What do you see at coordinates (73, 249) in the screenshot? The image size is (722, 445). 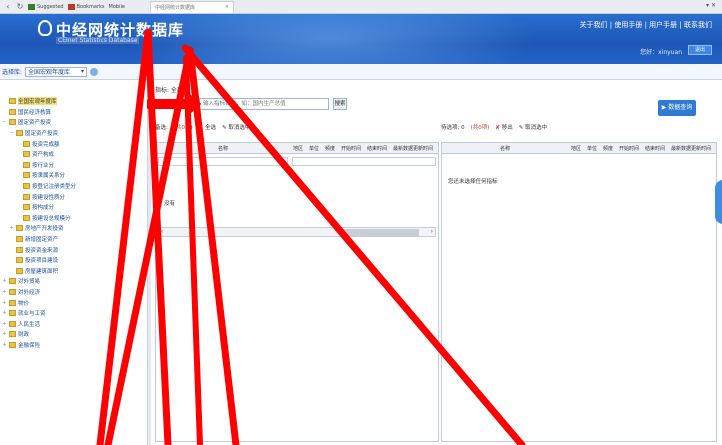 I see `tree-item: 投资资金来源` at bounding box center [73, 249].